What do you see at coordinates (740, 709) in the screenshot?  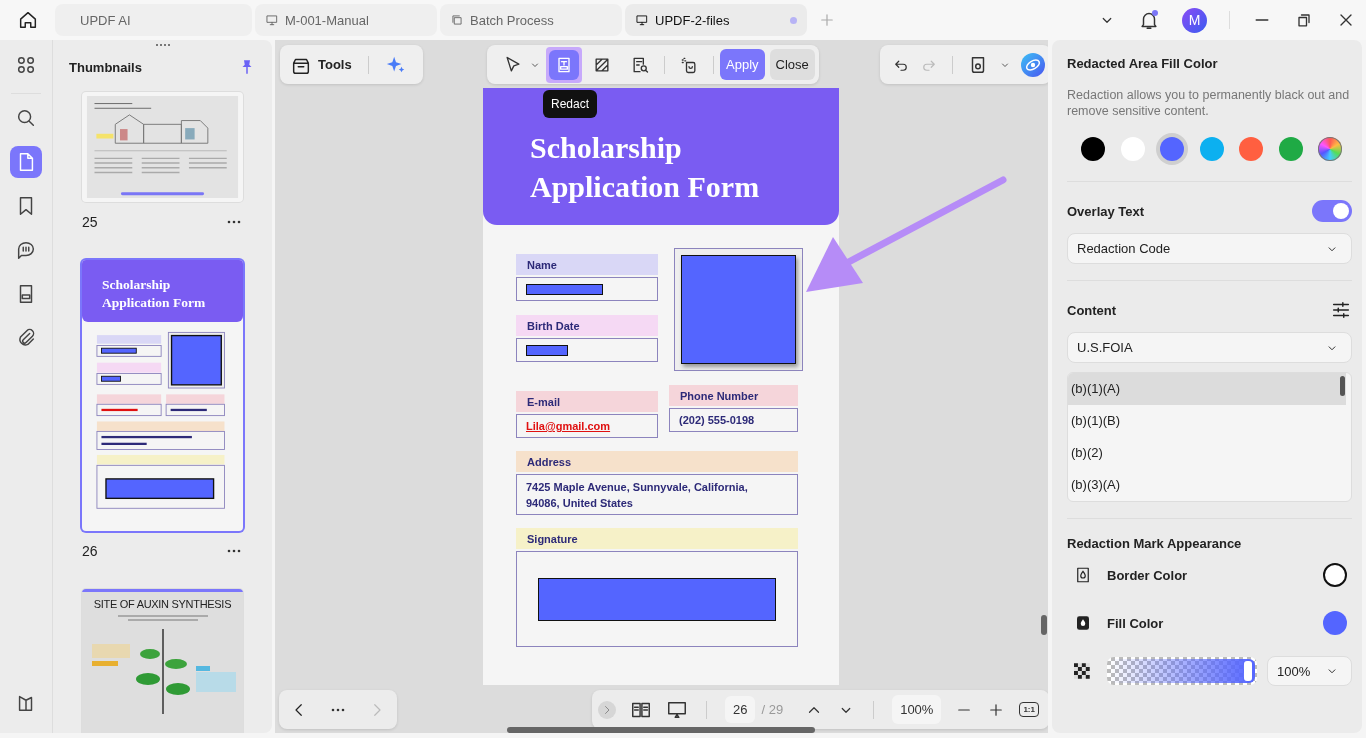 I see `page-number-field: 26` at bounding box center [740, 709].